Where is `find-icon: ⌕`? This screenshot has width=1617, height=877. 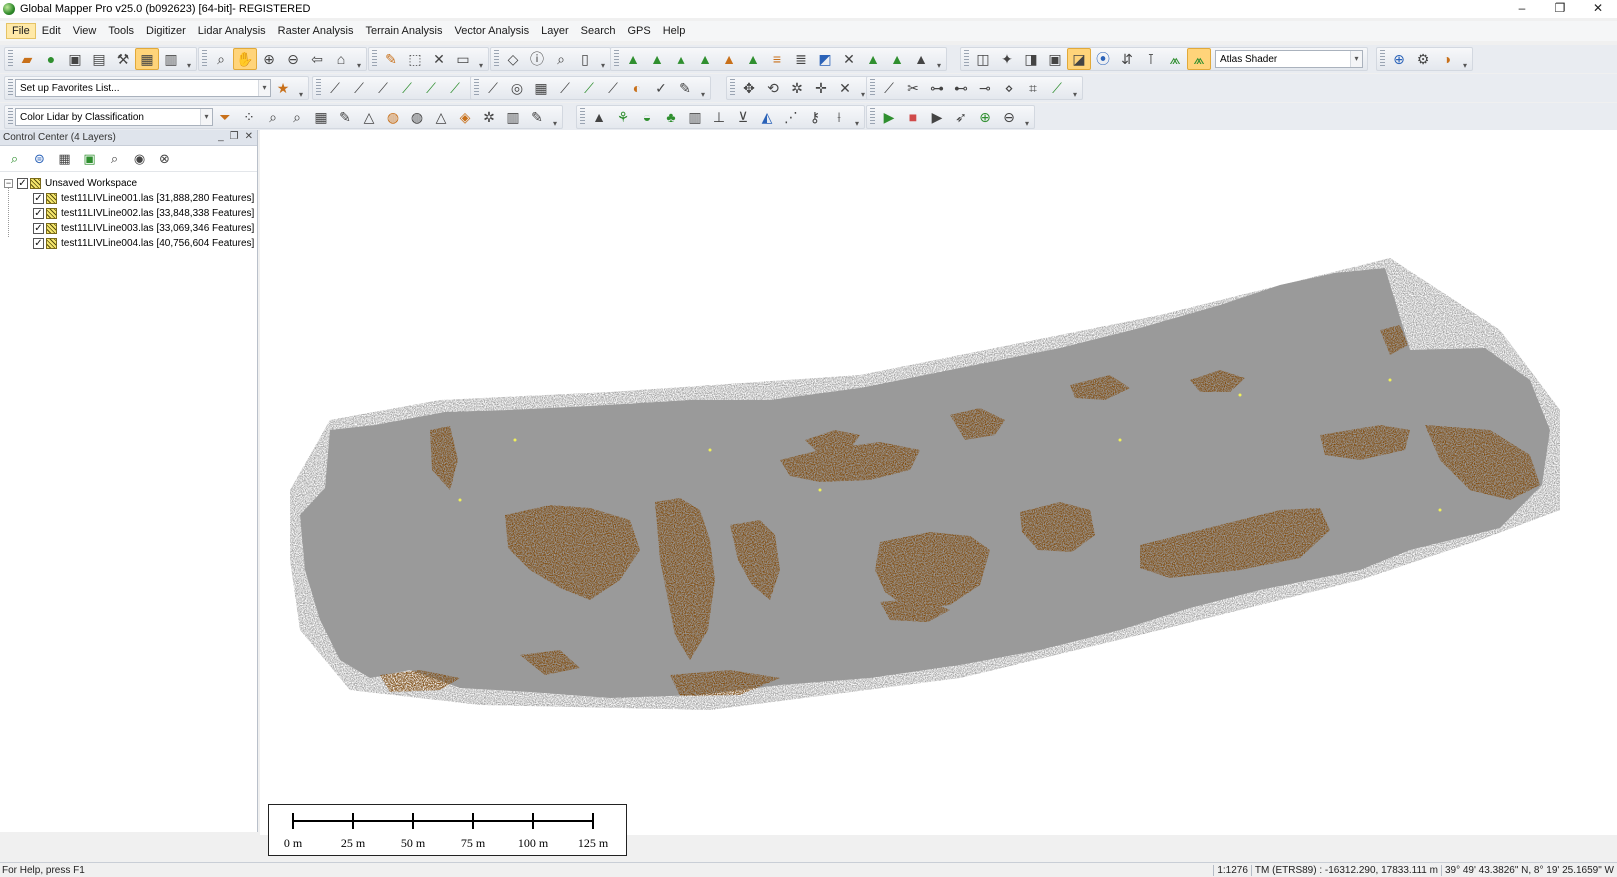
find-icon: ⌕ is located at coordinates (561, 59).